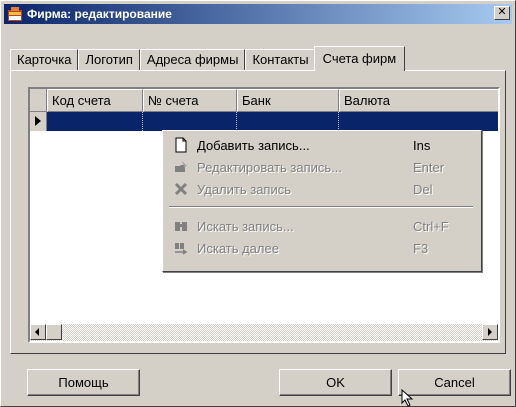  Describe the element at coordinates (183, 145) in the screenshot. I see `new-document-icon` at that location.